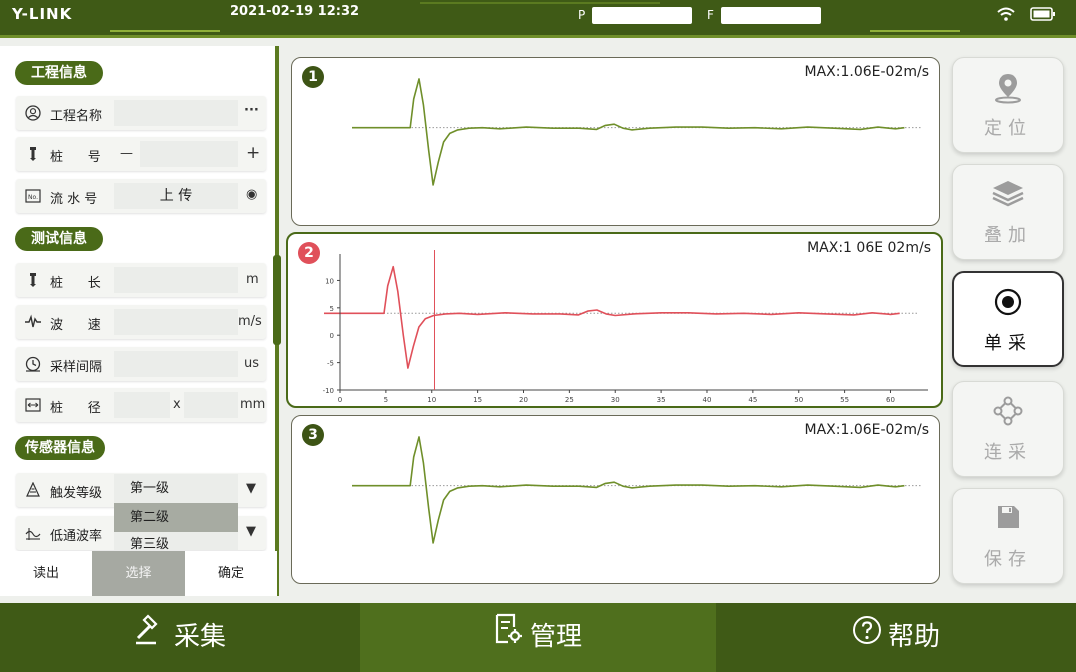 The image size is (1076, 672). I want to click on select-button: 选择, so click(138, 573).